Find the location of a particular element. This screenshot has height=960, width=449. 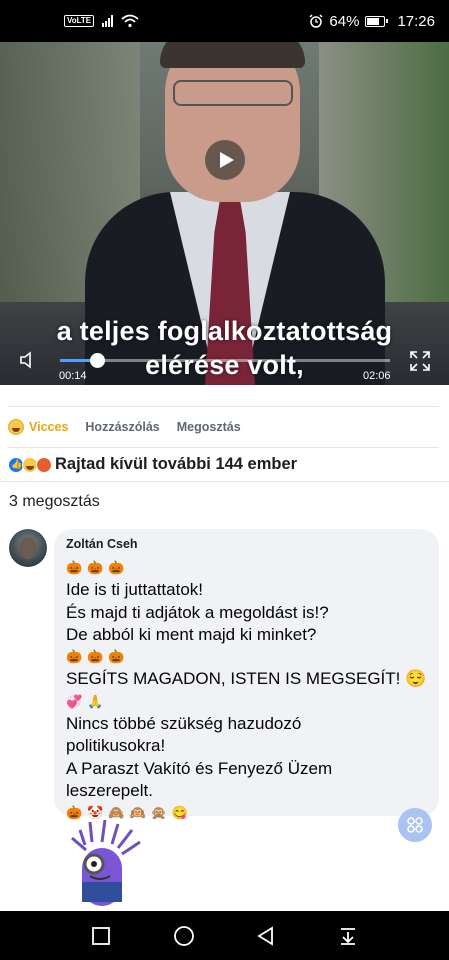

status-right: 64% 17:26 is located at coordinates (372, 21).